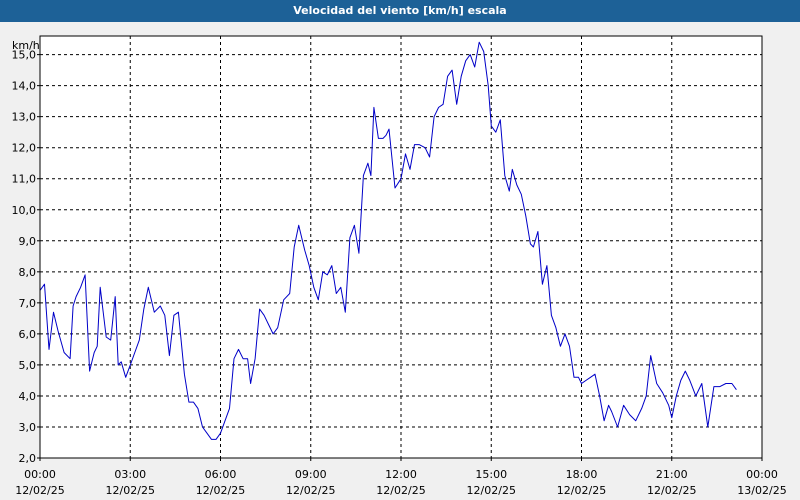 The height and width of the screenshot is (500, 800). Describe the element at coordinates (24, 117) in the screenshot. I see `y-tick-label: 13,0` at that location.